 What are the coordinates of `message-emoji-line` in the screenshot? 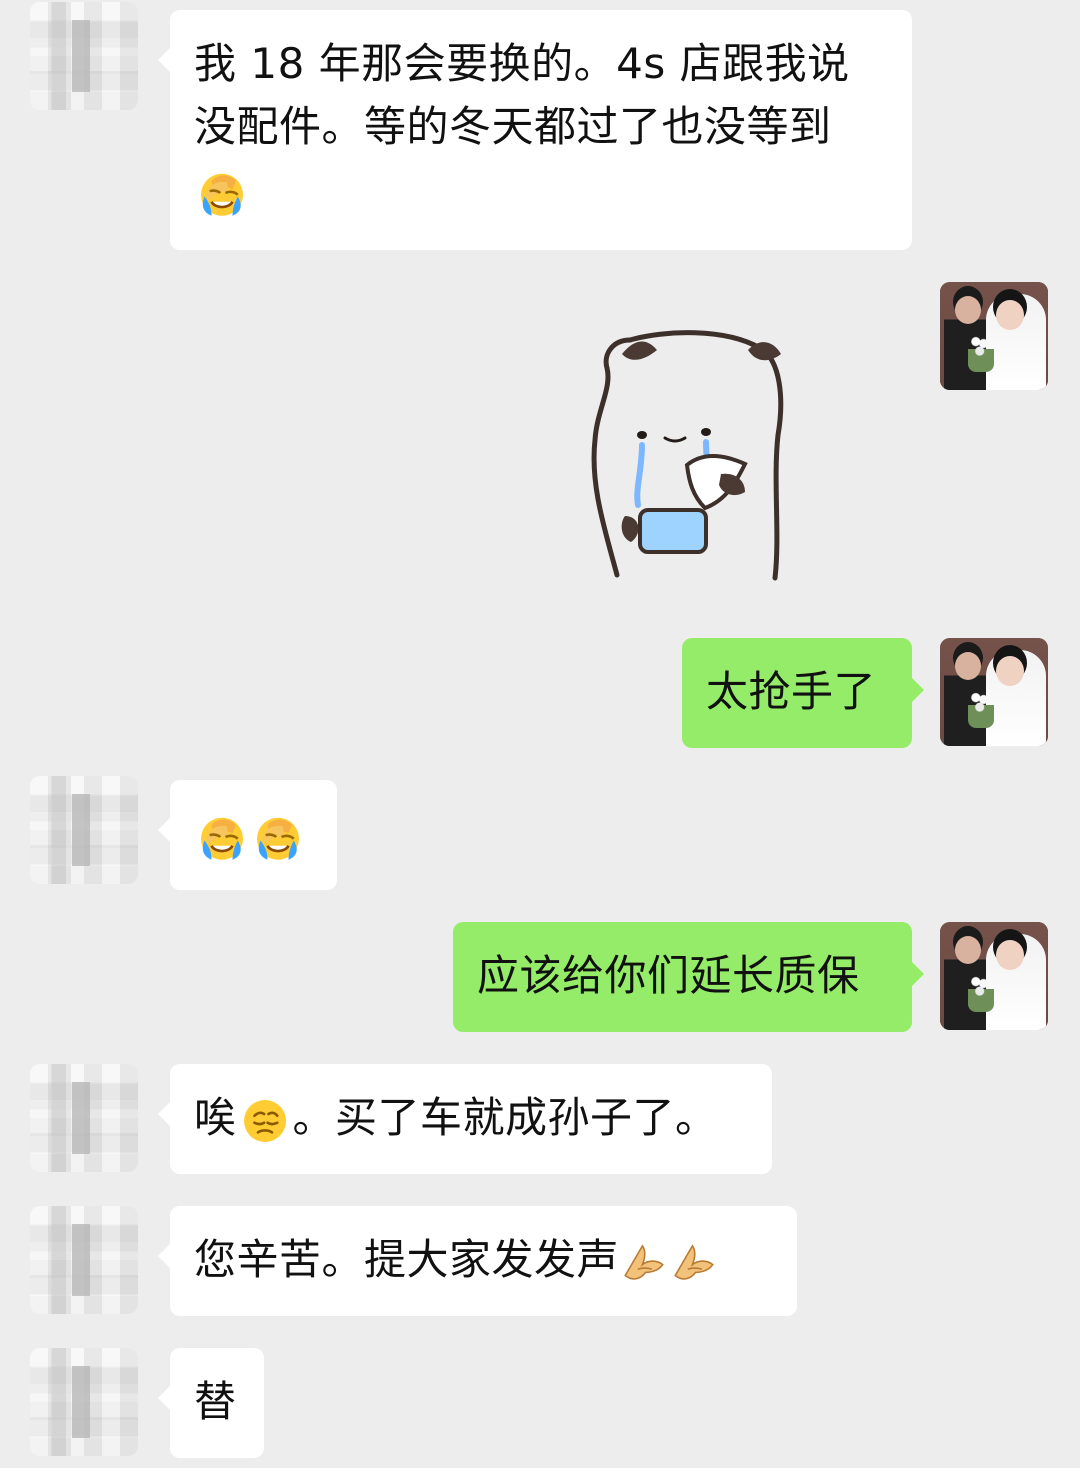 It's located at (541, 189).